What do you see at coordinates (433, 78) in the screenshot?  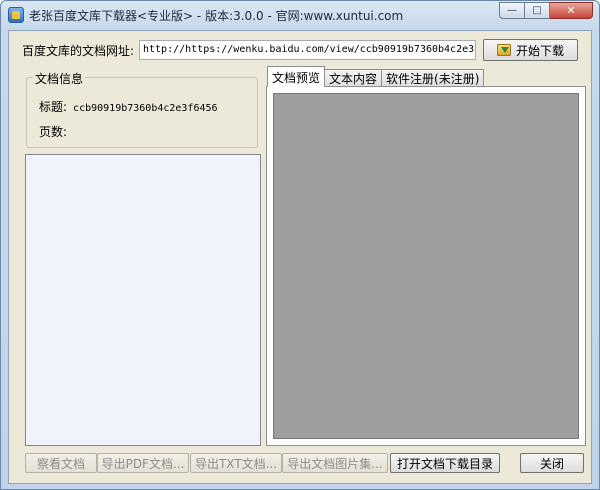 I see `tab-registration: 软件注册(未注册)` at bounding box center [433, 78].